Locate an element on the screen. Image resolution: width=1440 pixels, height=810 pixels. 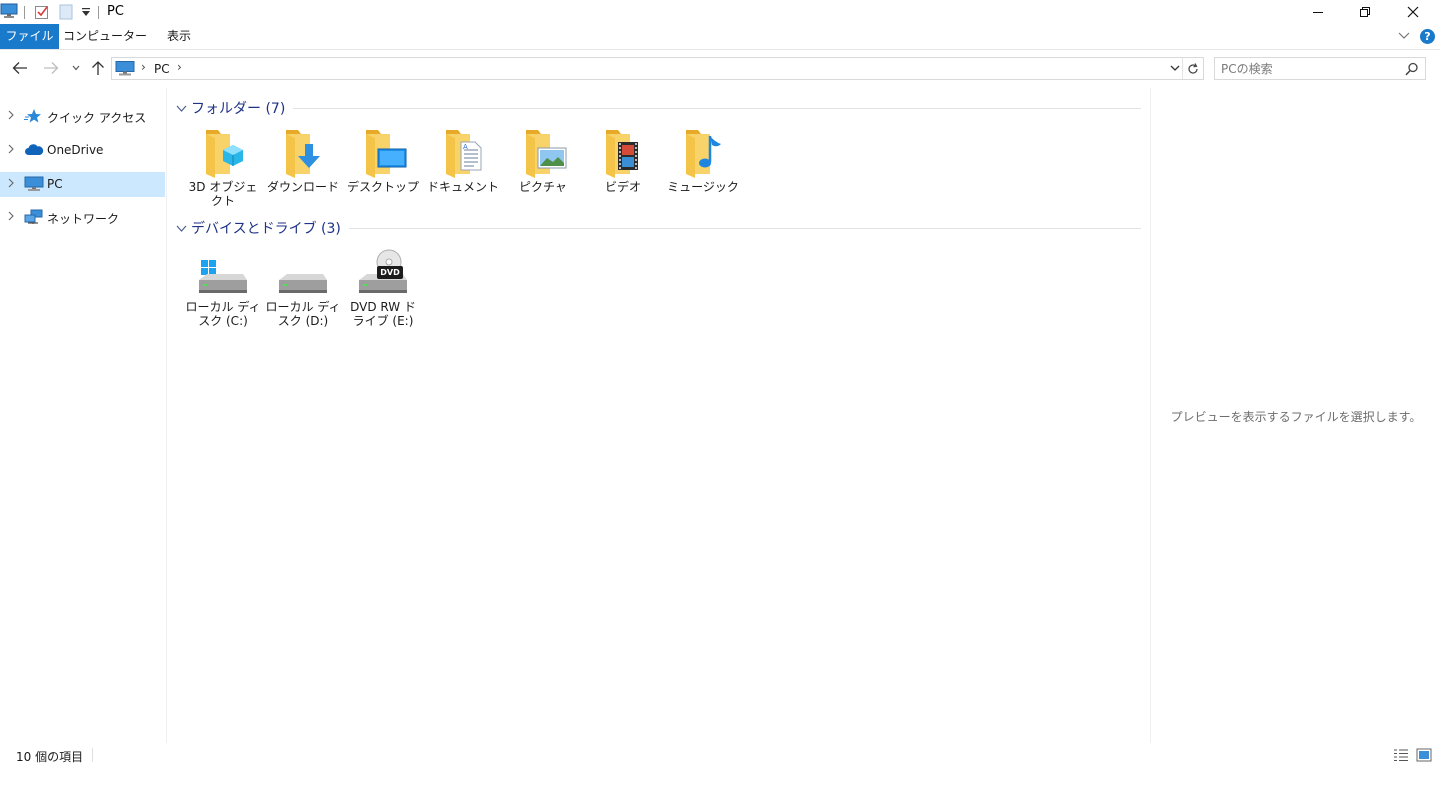
tile-label: ピクチャ is located at coordinates (543, 187).